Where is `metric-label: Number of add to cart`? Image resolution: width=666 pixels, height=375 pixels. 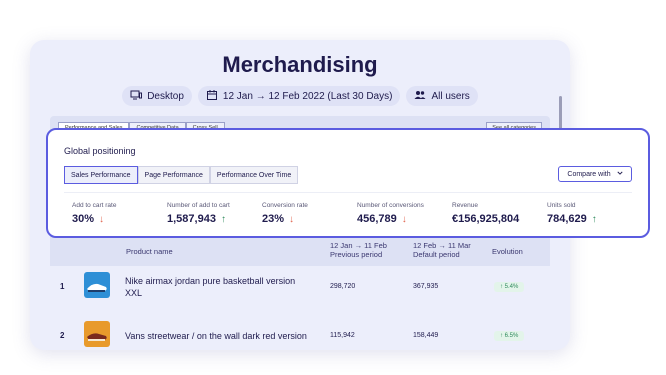 metric-label: Number of add to cart is located at coordinates (198, 205).